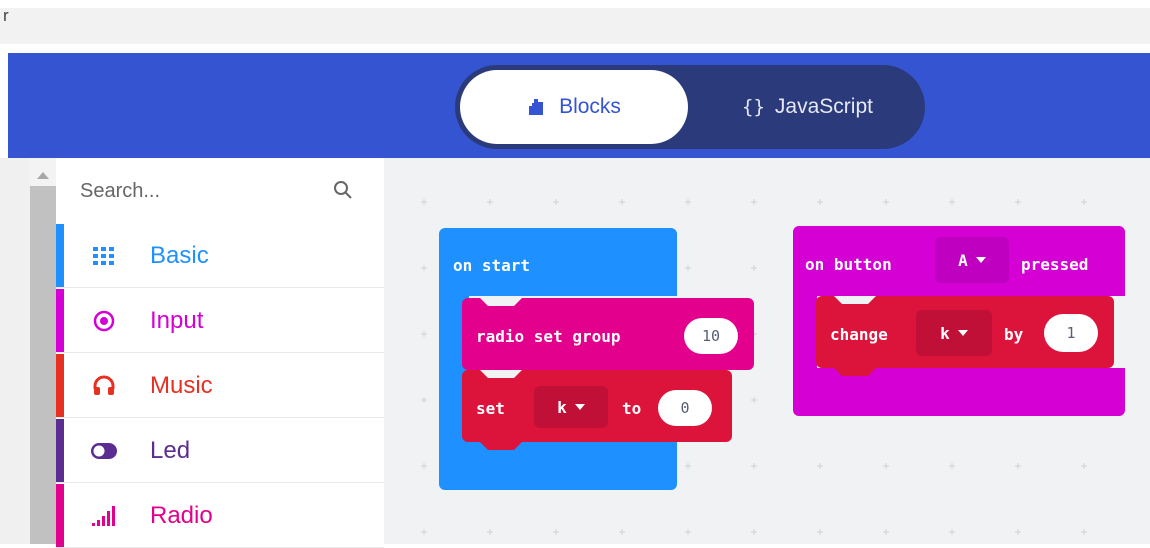 The height and width of the screenshot is (548, 1150). Describe the element at coordinates (220, 451) in the screenshot. I see `category-led: Led` at that location.